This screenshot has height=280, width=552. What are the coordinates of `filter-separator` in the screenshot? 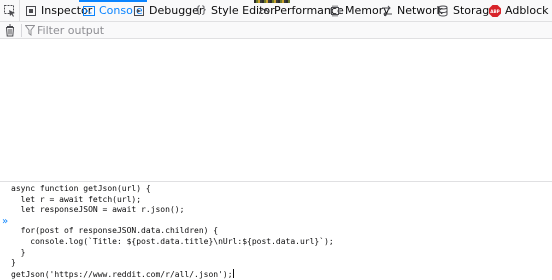 It's located at (21, 30).